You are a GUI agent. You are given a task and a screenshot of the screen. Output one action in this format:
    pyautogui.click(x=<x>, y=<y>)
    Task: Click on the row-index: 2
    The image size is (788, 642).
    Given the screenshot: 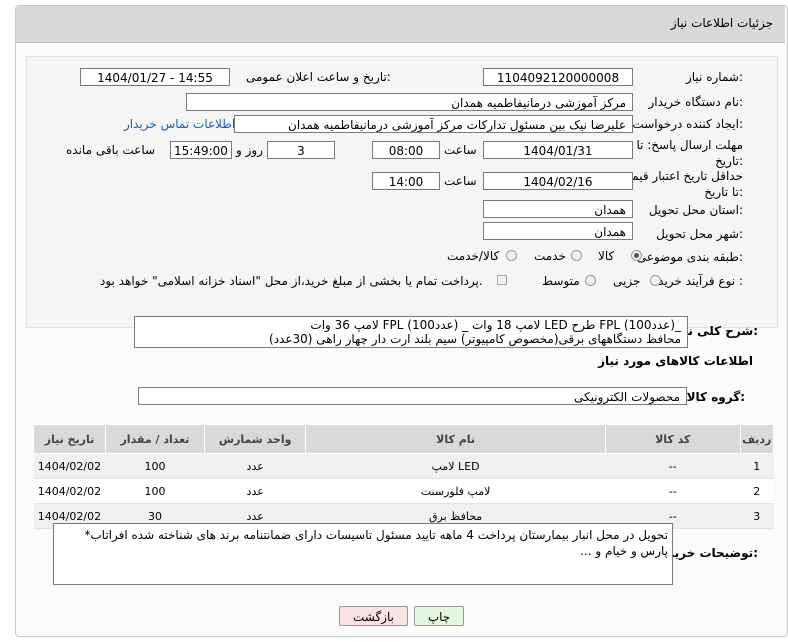 What is the action you would take?
    pyautogui.click(x=757, y=491)
    